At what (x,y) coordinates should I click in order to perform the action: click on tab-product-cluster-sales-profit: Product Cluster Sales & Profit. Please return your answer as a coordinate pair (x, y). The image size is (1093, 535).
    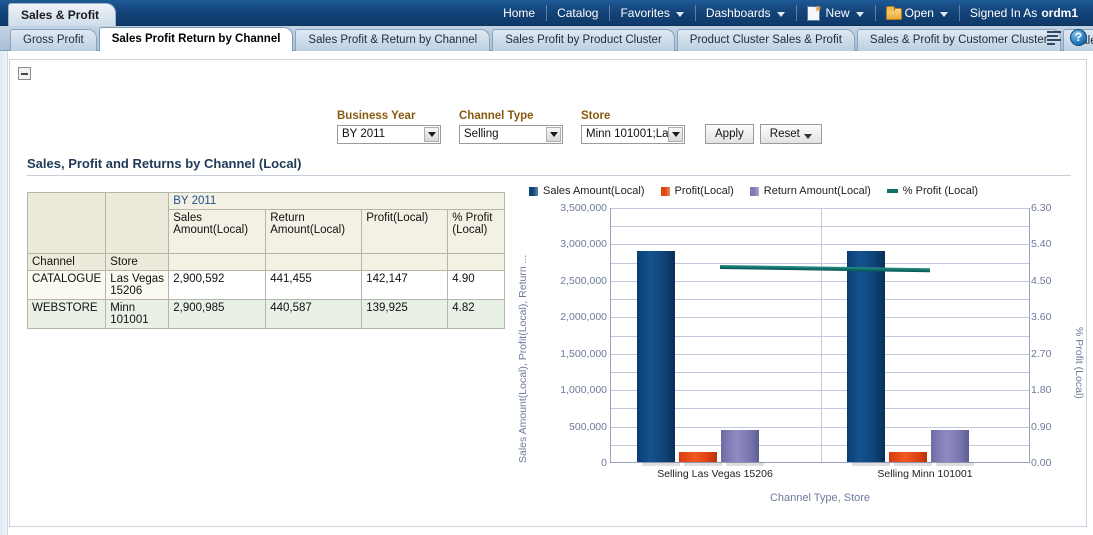
    Looking at the image, I should click on (765, 40).